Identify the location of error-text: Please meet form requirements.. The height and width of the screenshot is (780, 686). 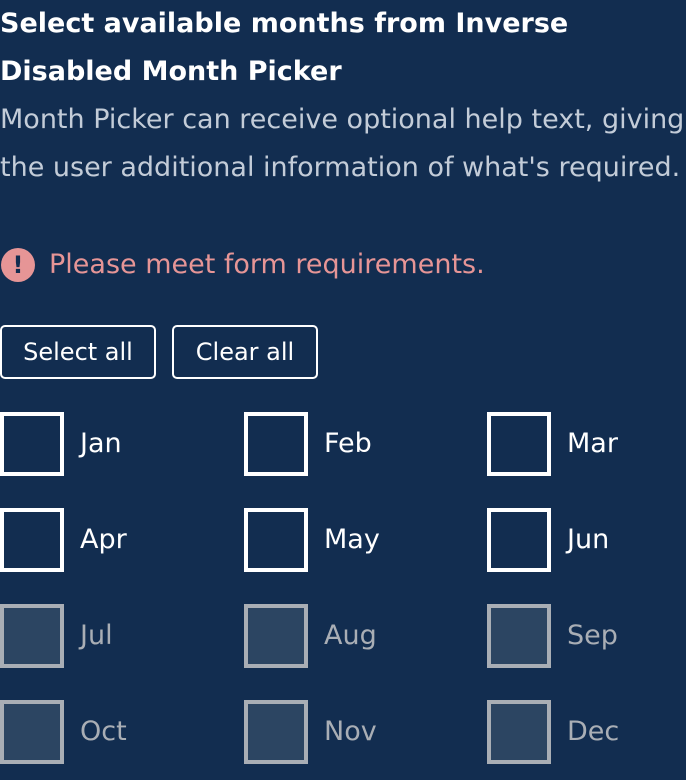
(267, 264).